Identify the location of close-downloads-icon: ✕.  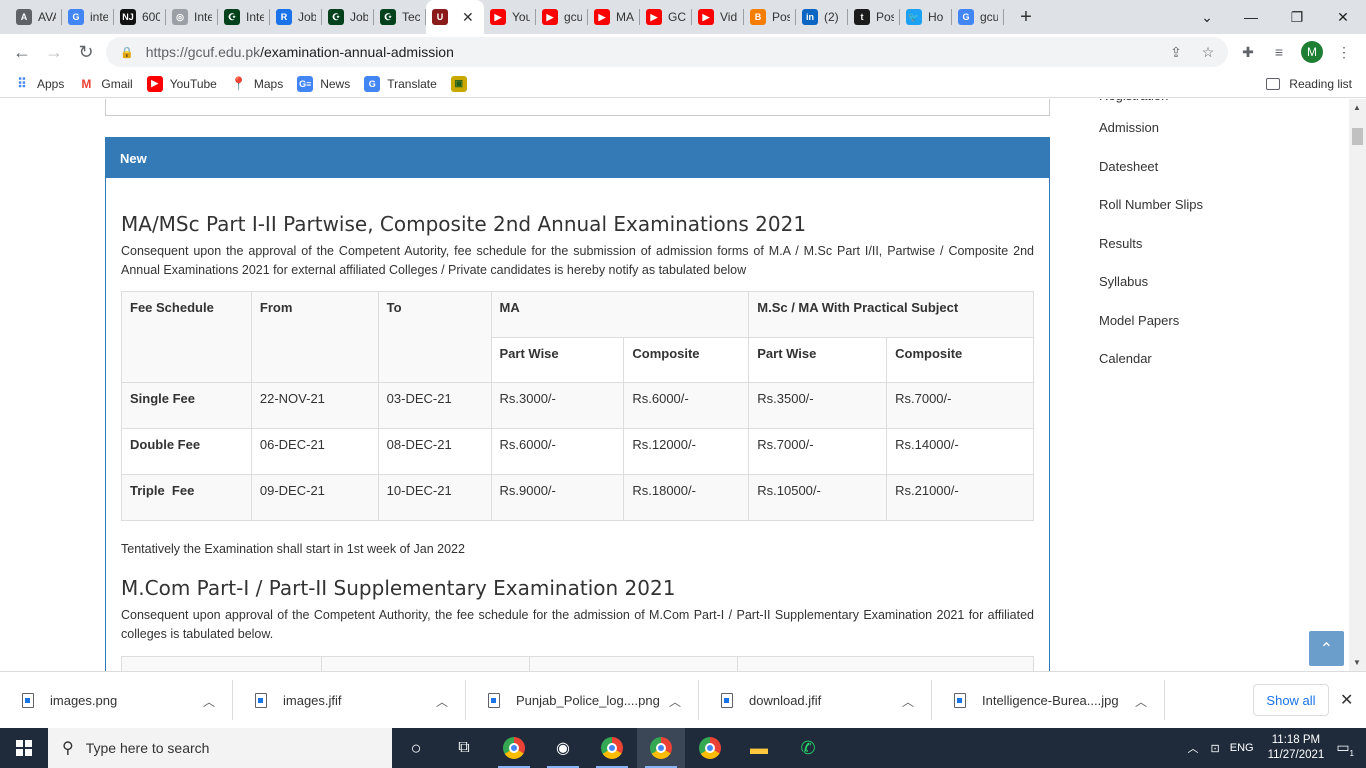
(1346, 700).